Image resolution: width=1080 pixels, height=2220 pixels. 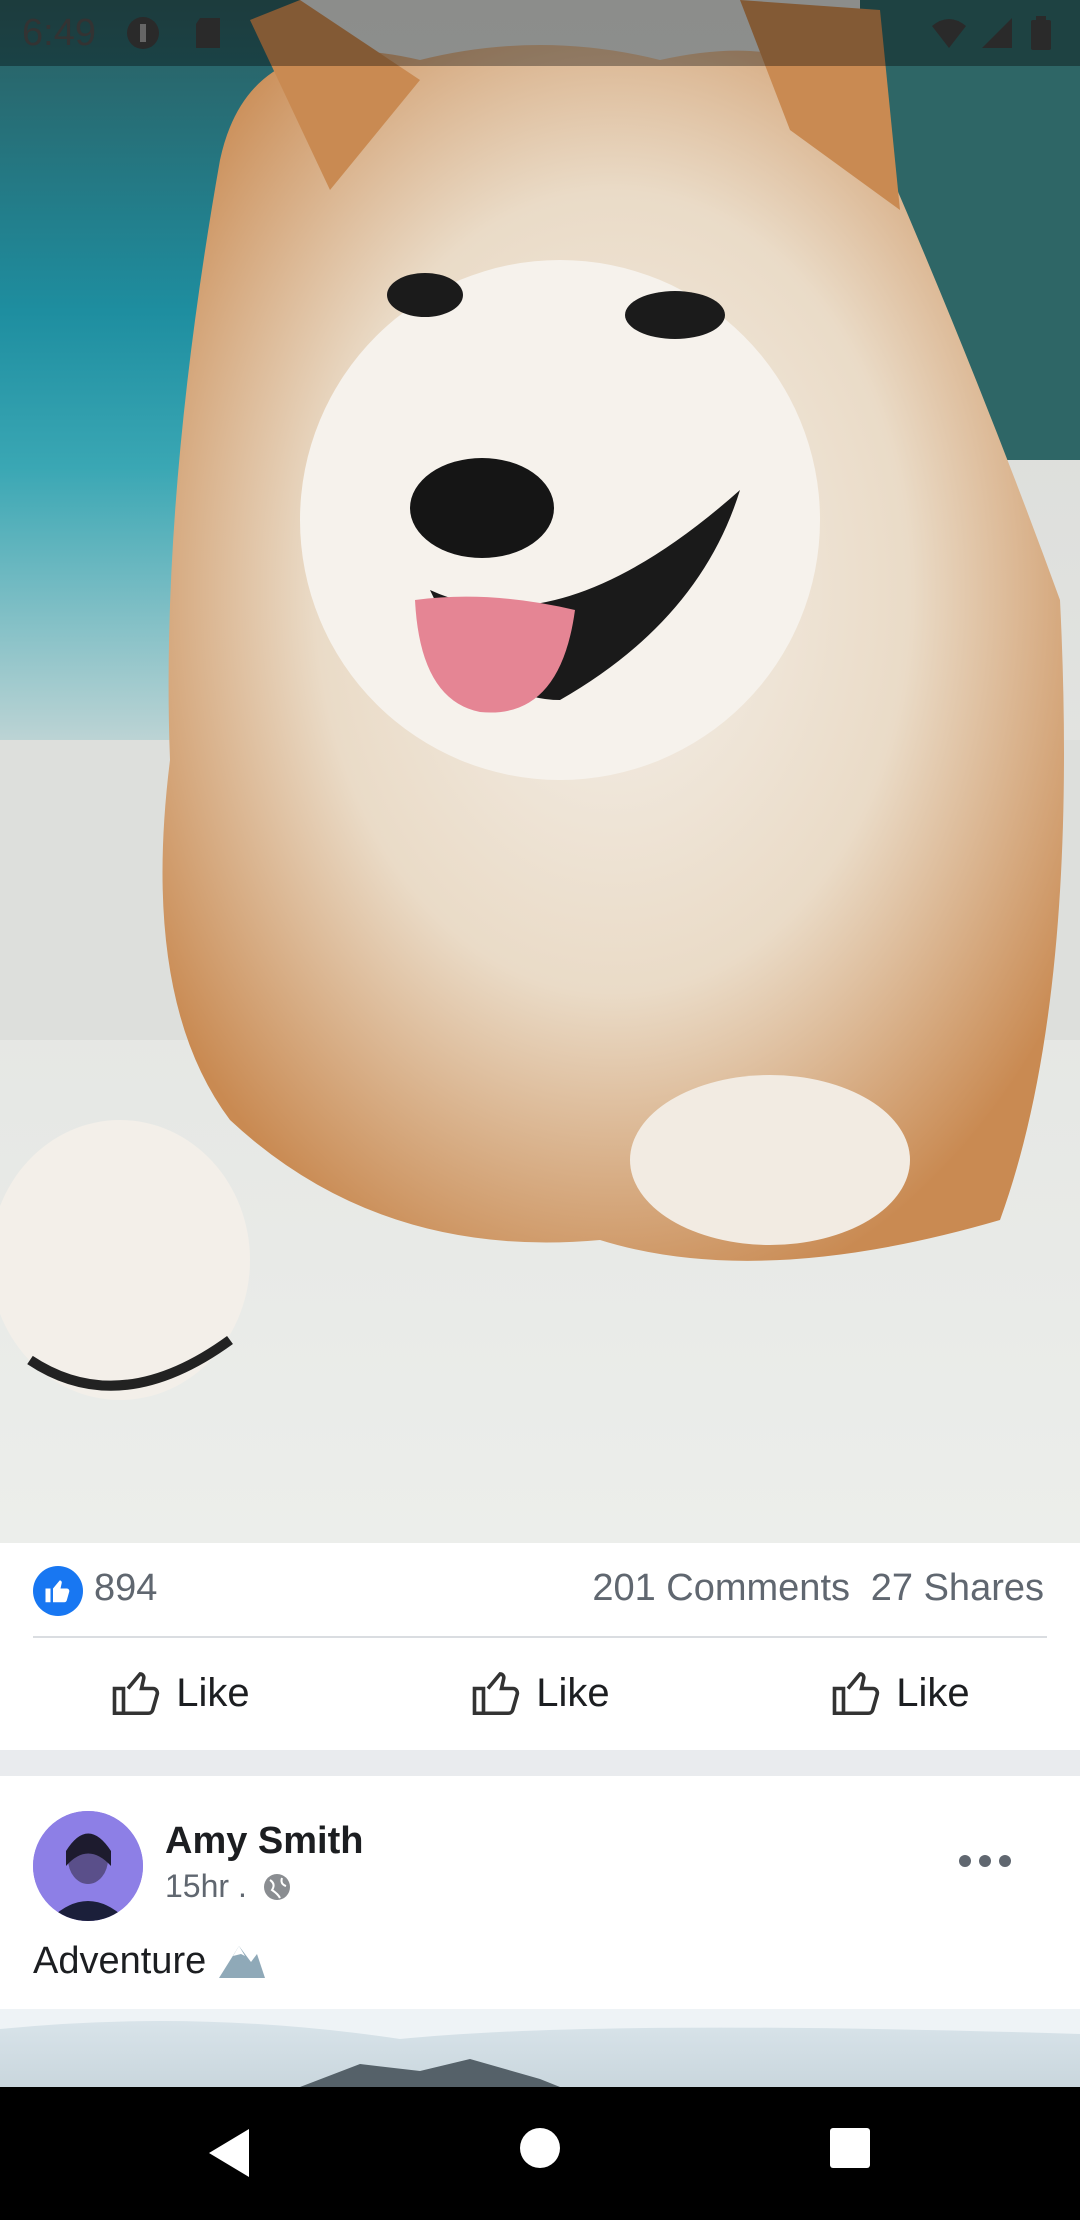 What do you see at coordinates (264, 1841) in the screenshot?
I see `author-name: Amy Smith` at bounding box center [264, 1841].